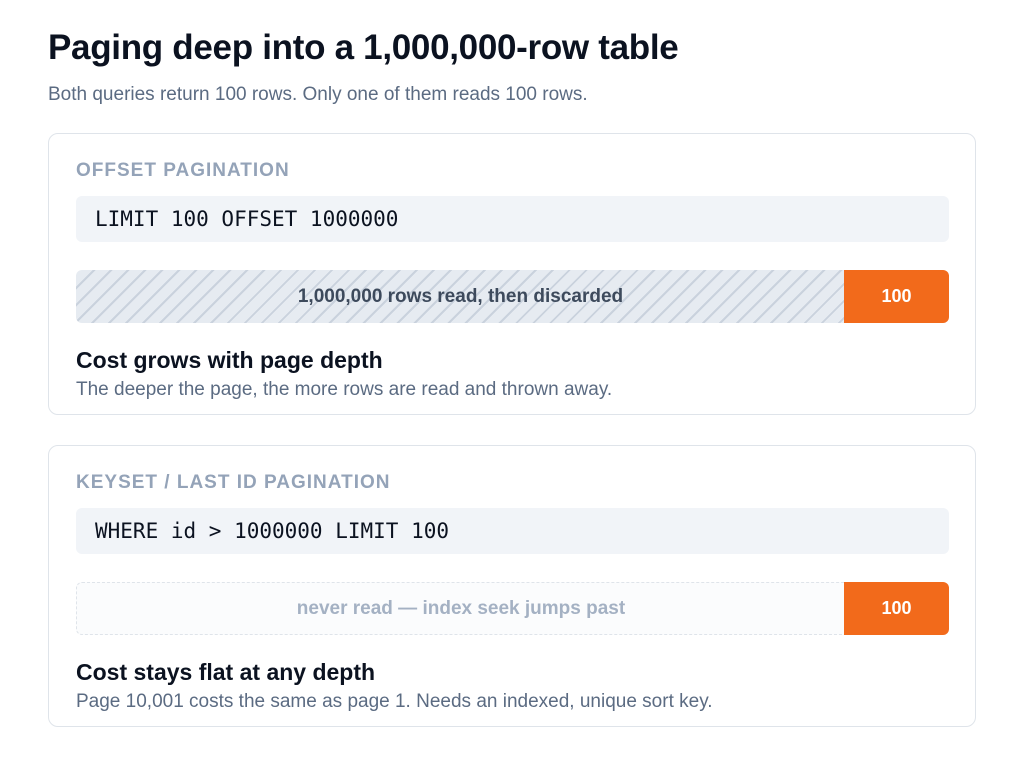  I want to click on rows-read-bar: never read — index seek jumps past 100, so click(512, 608).